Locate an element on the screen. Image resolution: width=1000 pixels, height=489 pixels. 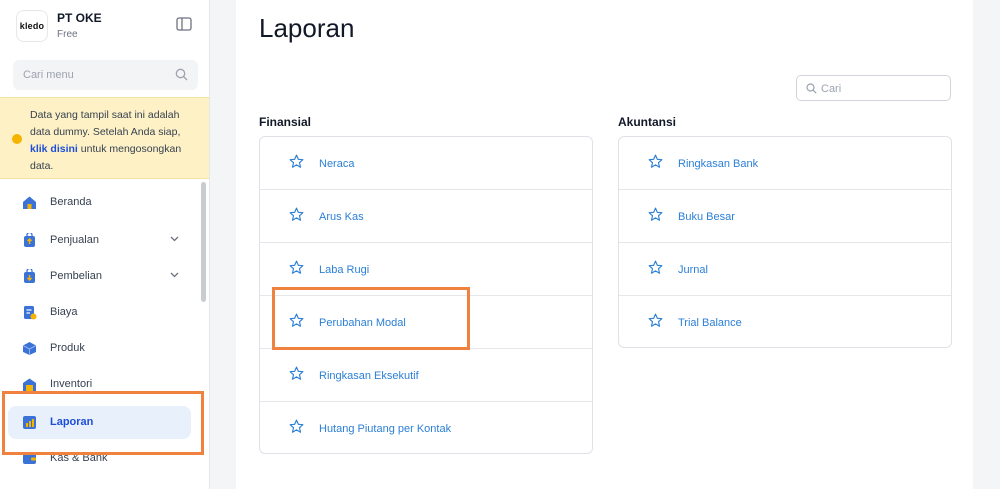
notice-dot-icon is located at coordinates (17, 139).